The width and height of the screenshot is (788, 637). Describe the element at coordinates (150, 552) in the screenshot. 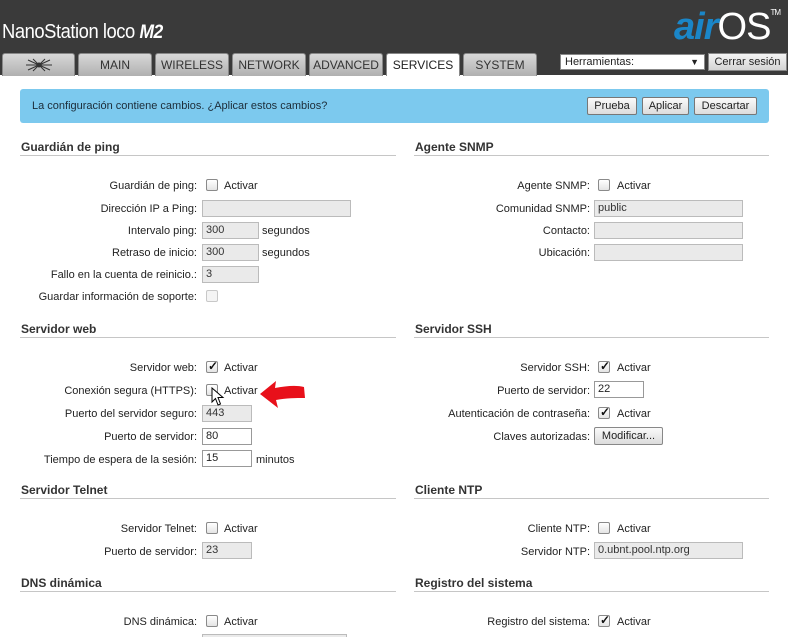

I see `telnet-port-label: Puerto de servidor:` at that location.